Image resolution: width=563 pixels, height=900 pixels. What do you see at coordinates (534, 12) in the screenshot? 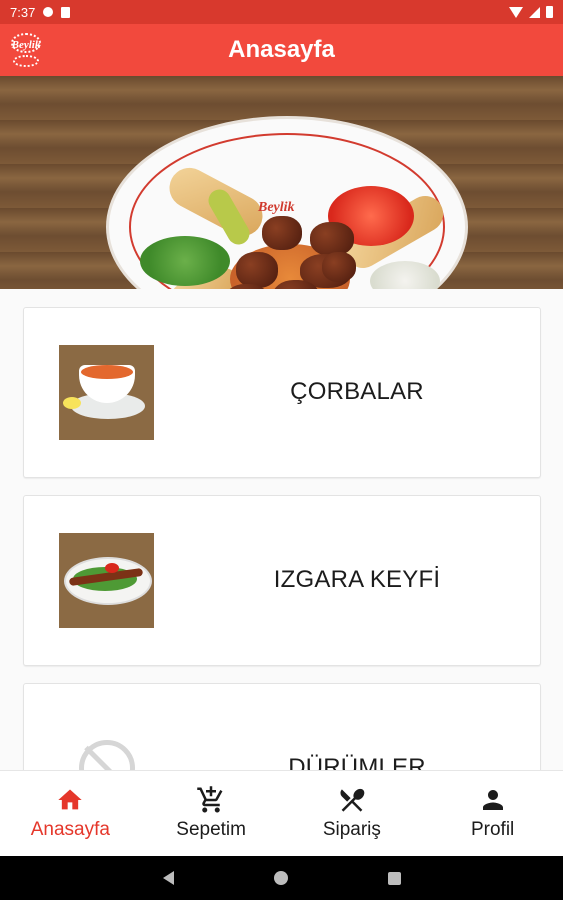
I see `cell-signal-icon` at bounding box center [534, 12].